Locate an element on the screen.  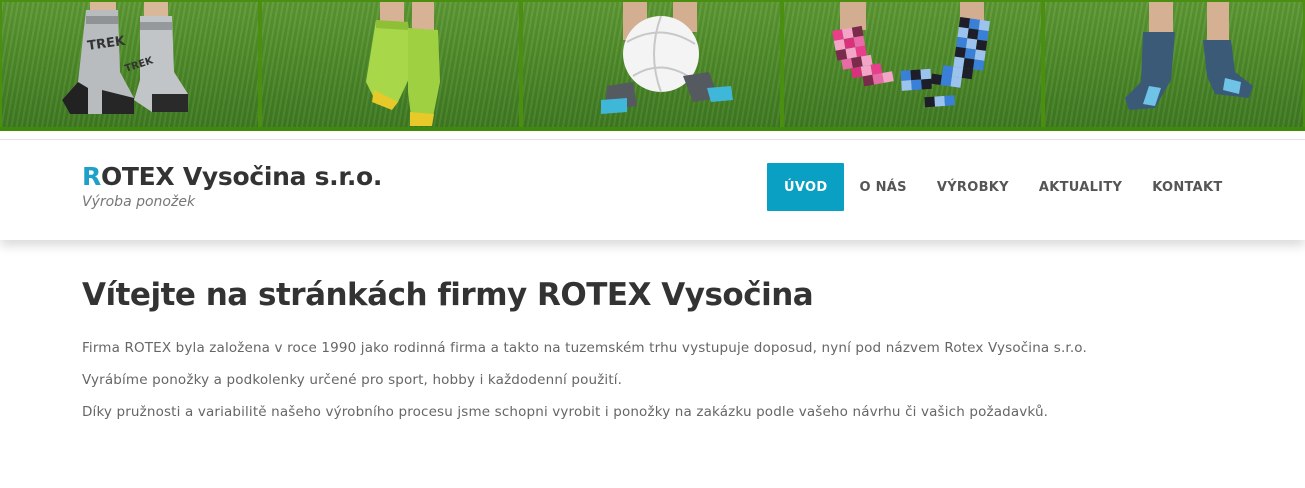
nav-item-kontakt: KONTAKT is located at coordinates (1187, 187).